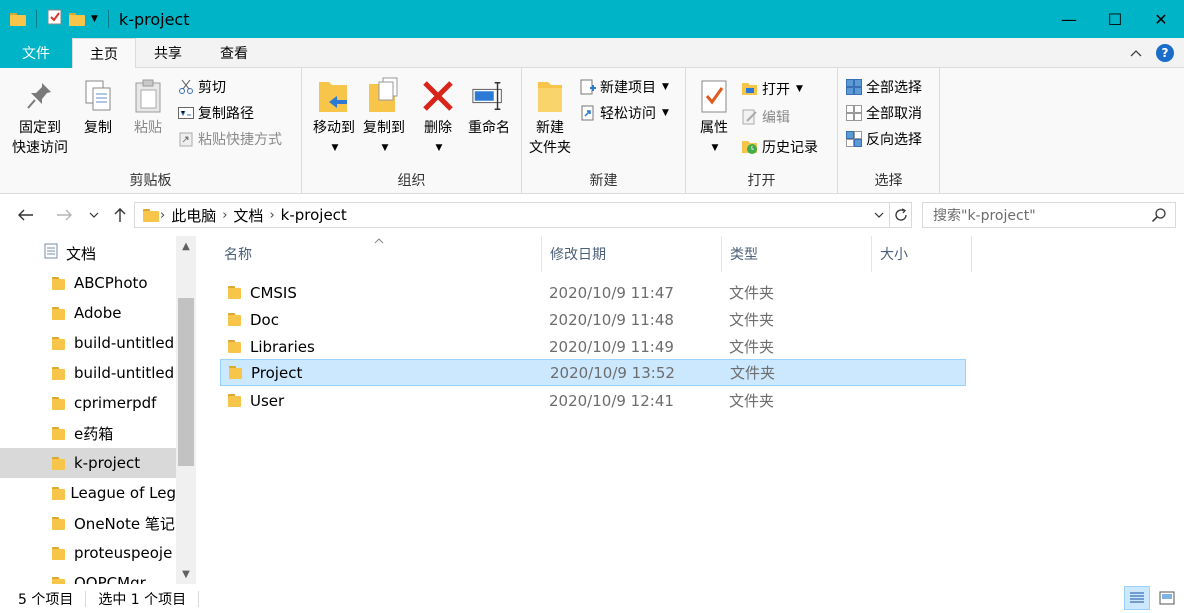  I want to click on help-icon: ?, so click(1165, 53).